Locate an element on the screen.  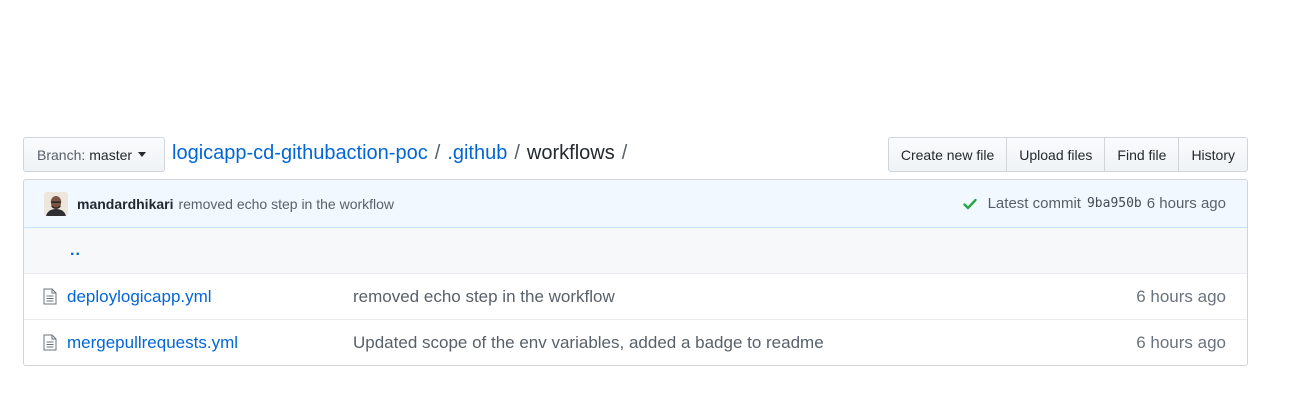
commit-sha: 9ba950b is located at coordinates (1114, 203).